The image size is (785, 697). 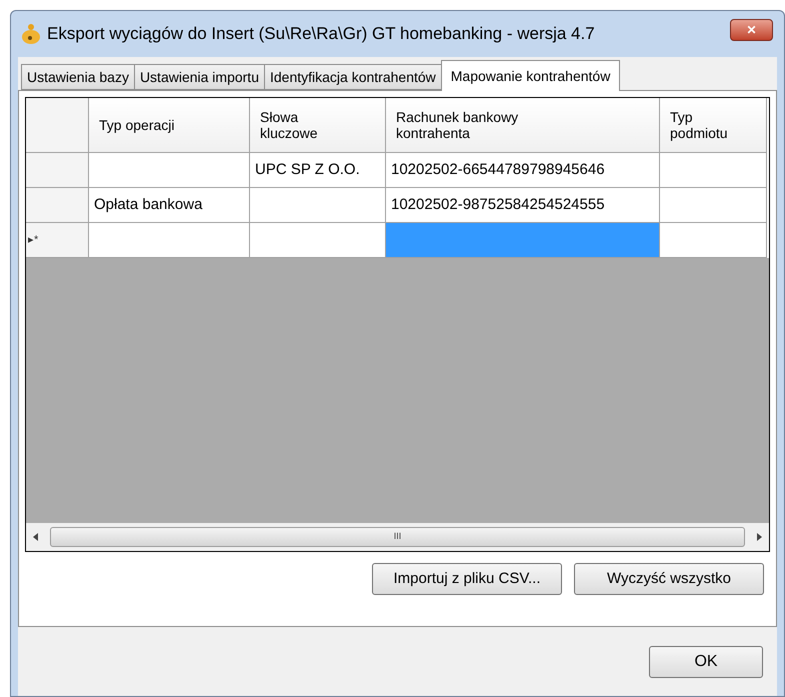 I want to click on ok-button: OK, so click(x=706, y=662).